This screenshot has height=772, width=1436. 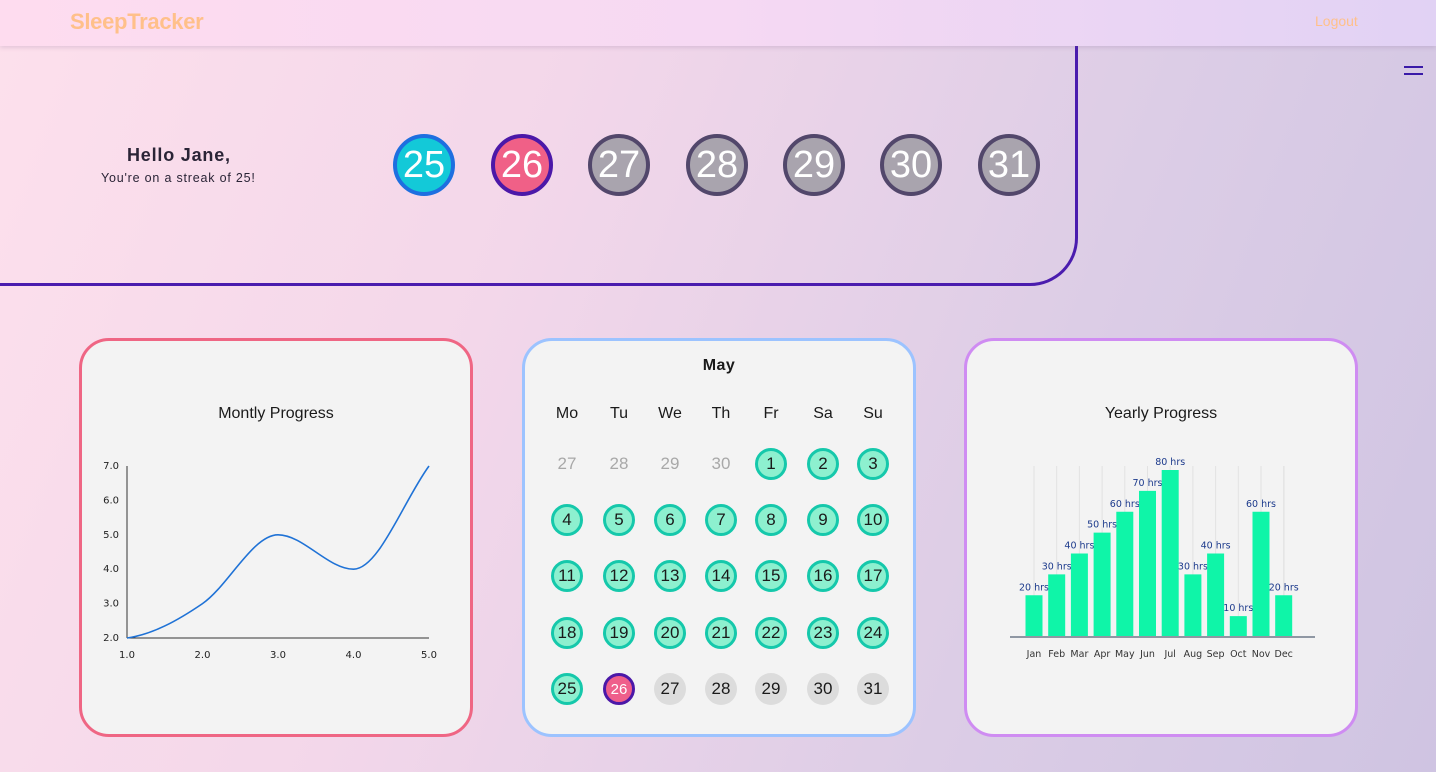 What do you see at coordinates (1147, 654) in the screenshot?
I see `x-tick-label: Jun` at bounding box center [1147, 654].